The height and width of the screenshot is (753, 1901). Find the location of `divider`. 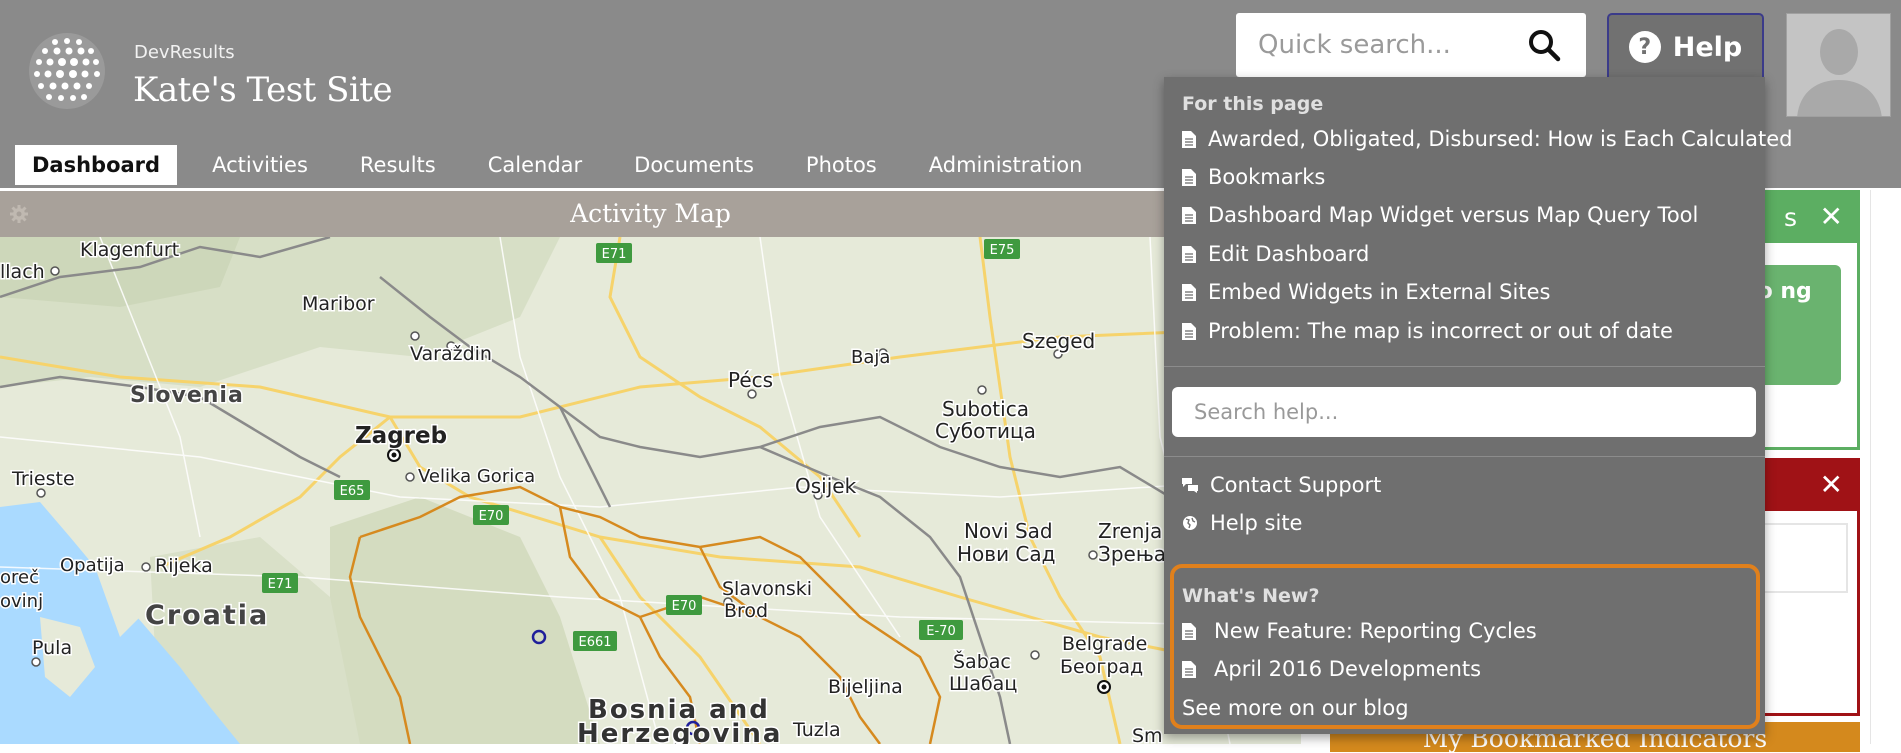

divider is located at coordinates (1464, 456).